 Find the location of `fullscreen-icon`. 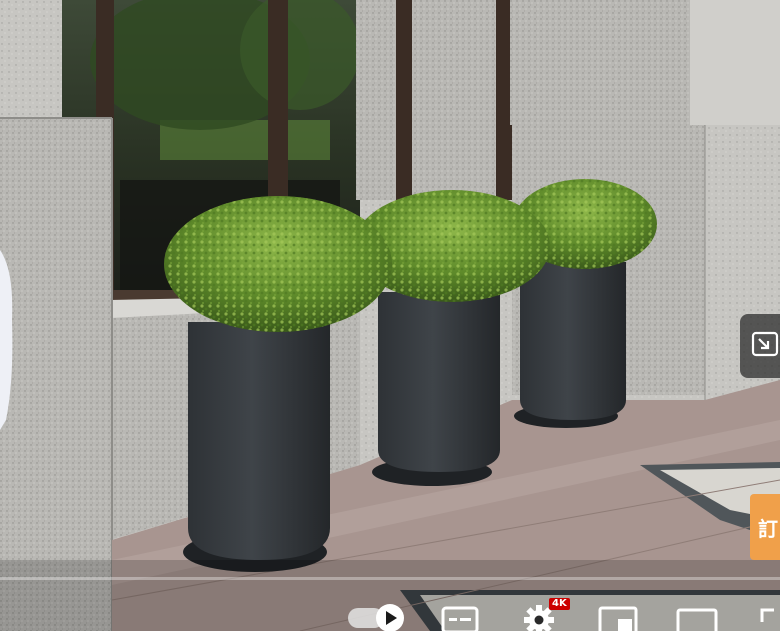

fullscreen-icon is located at coordinates (767, 615).